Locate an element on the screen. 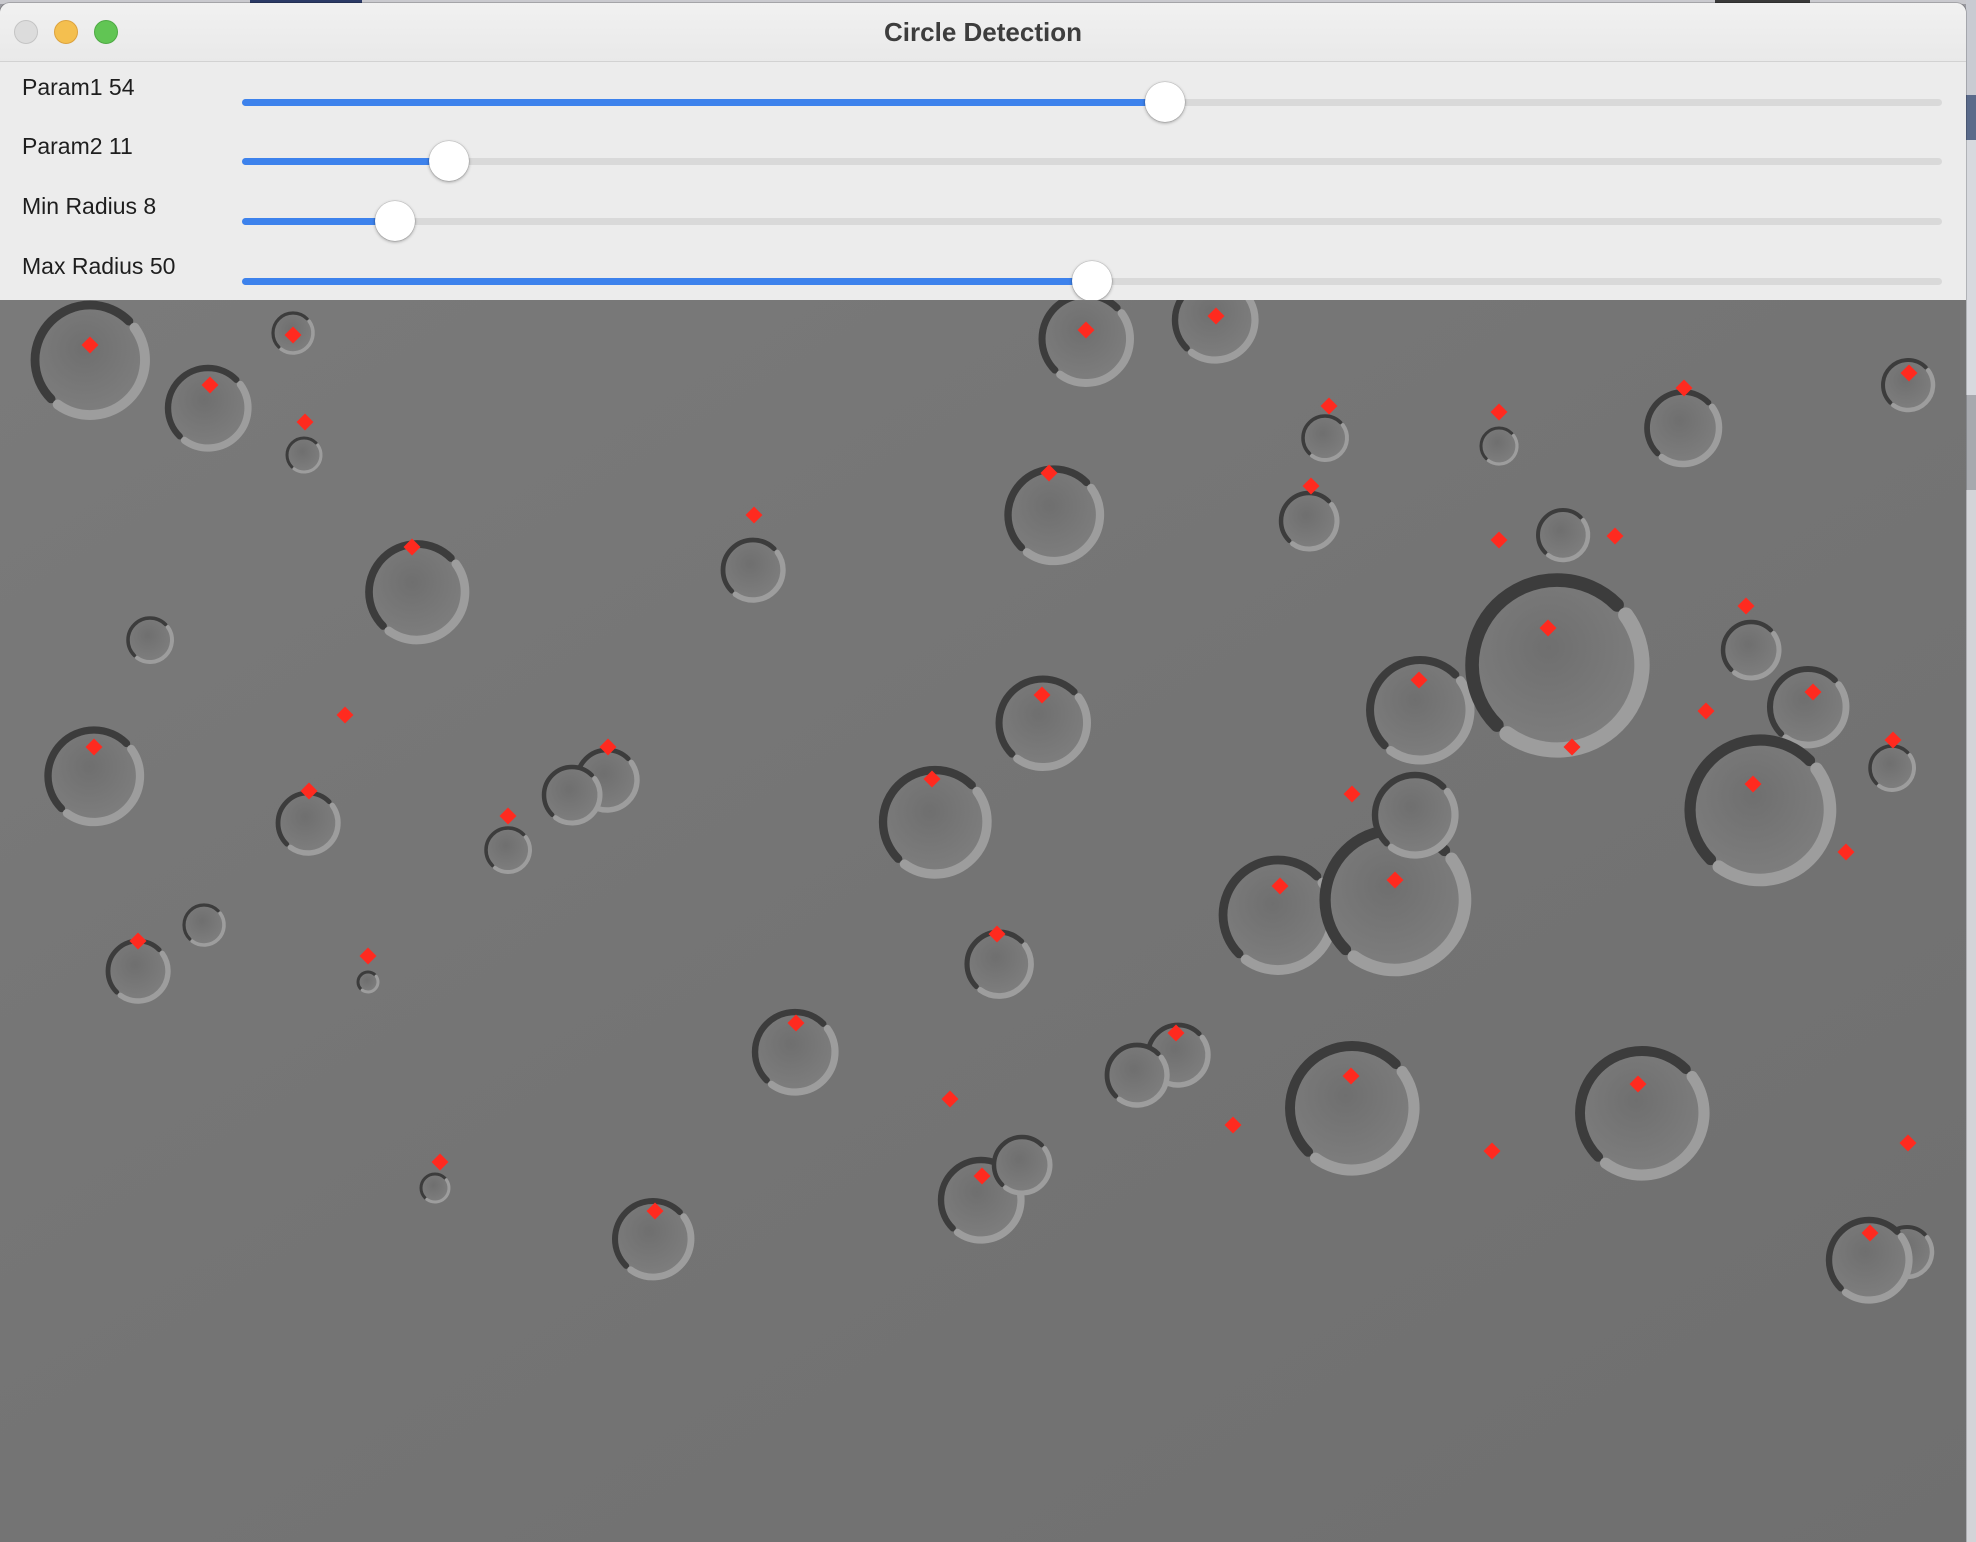 The width and height of the screenshot is (1976, 1542). min-radius-slider-fill is located at coordinates (318, 221).